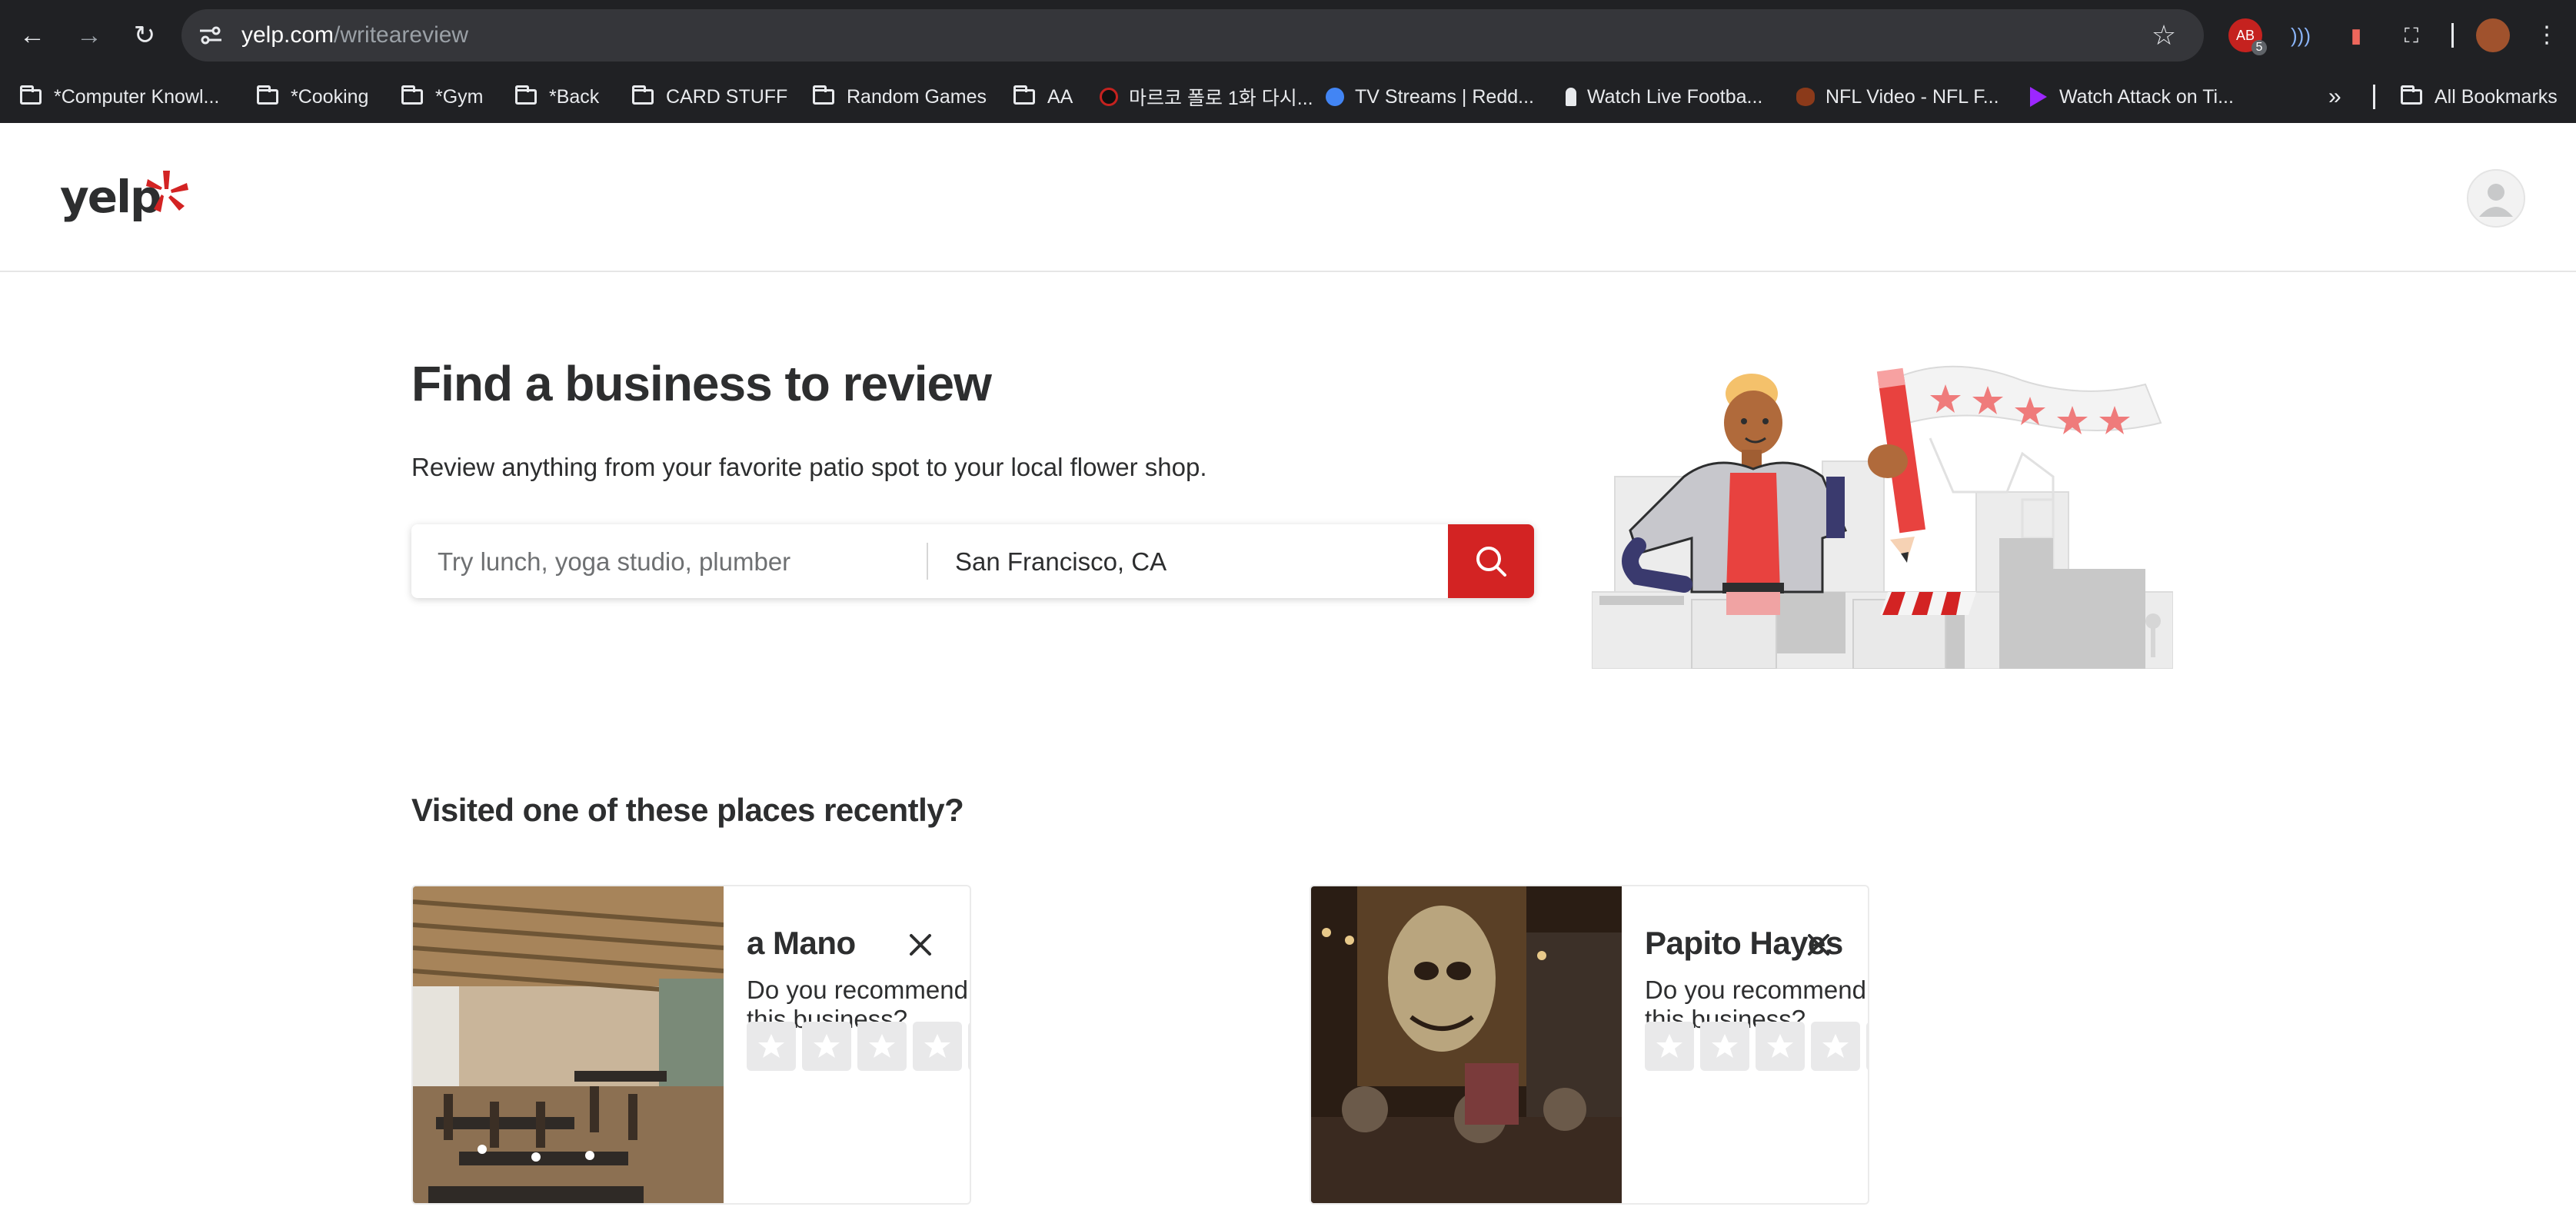 The image size is (2576, 1230). I want to click on bookmark-folder: *Back, so click(557, 97).